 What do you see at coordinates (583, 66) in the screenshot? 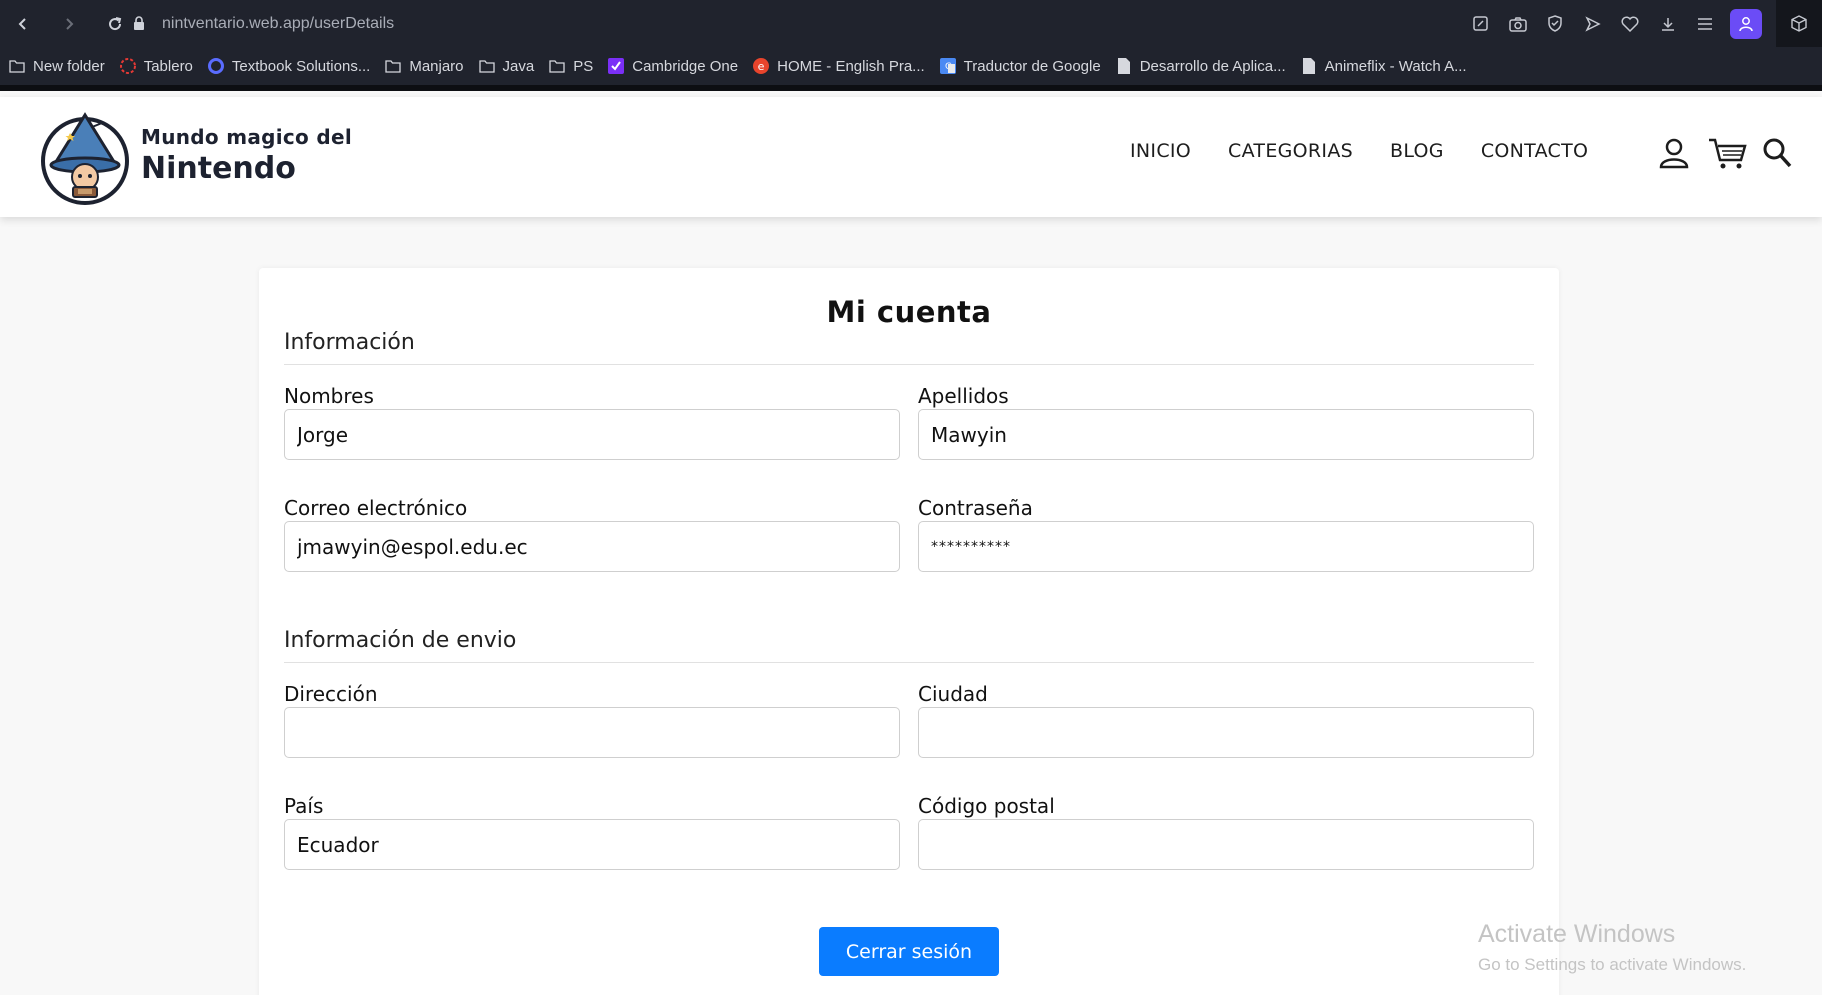
I see `bookmark-label: PS` at bounding box center [583, 66].